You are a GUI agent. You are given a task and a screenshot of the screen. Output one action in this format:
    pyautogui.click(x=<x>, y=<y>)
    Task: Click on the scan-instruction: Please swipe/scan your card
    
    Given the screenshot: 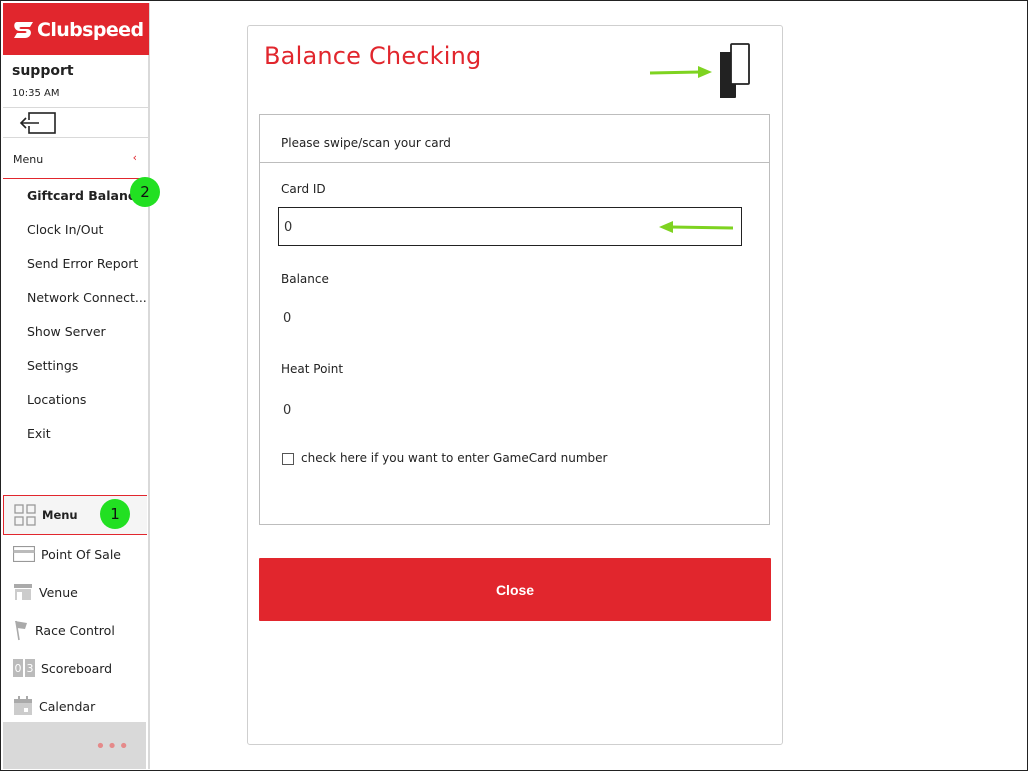 What is the action you would take?
    pyautogui.click(x=366, y=143)
    